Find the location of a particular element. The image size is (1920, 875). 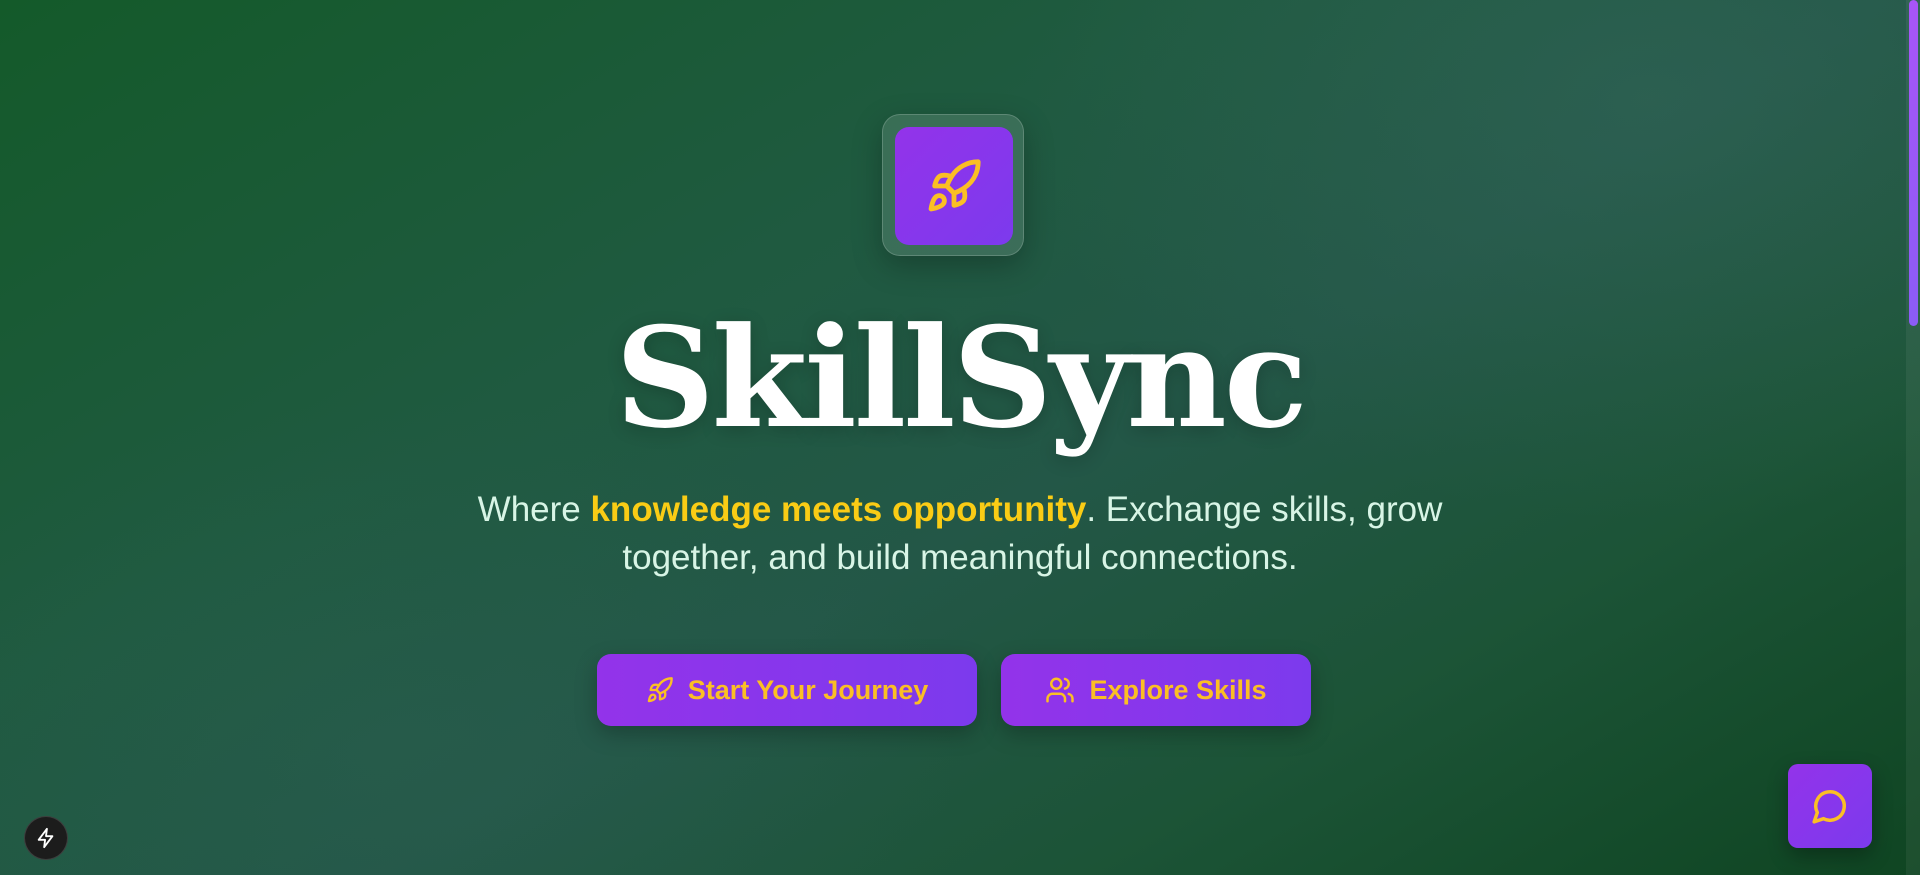

start-journey-button: Start Your Journey is located at coordinates (787, 690).